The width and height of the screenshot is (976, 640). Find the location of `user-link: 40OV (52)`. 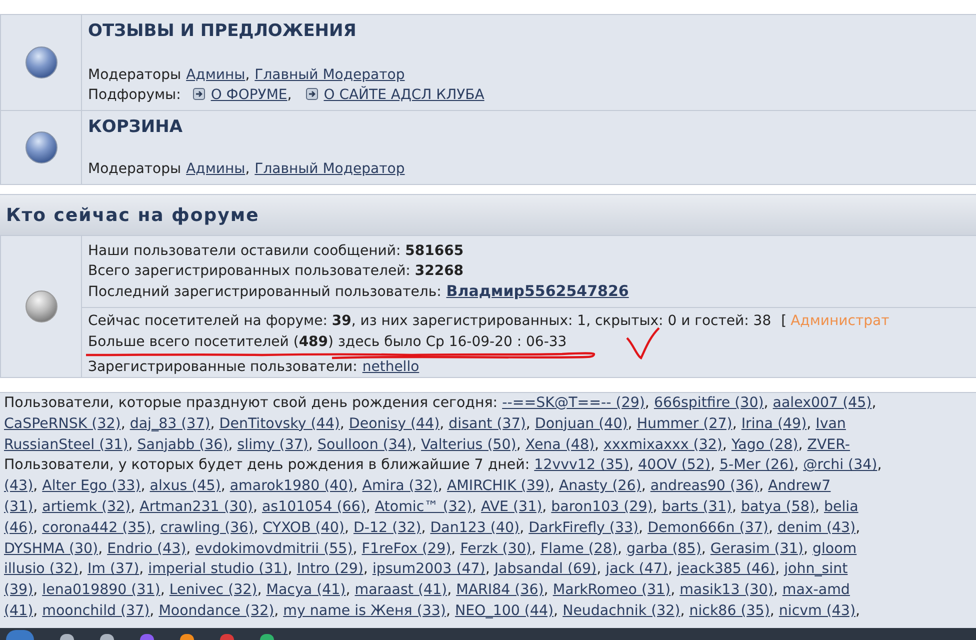

user-link: 40OV (52) is located at coordinates (674, 465).